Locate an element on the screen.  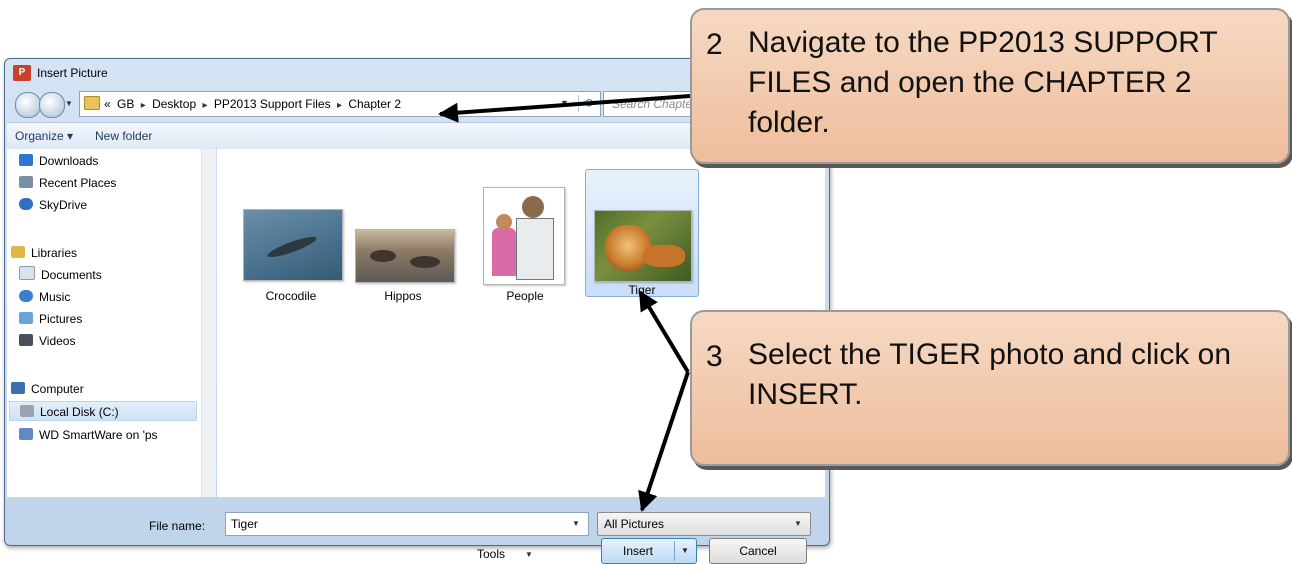
file-name-input: Tiger ▼ is located at coordinates (407, 524).